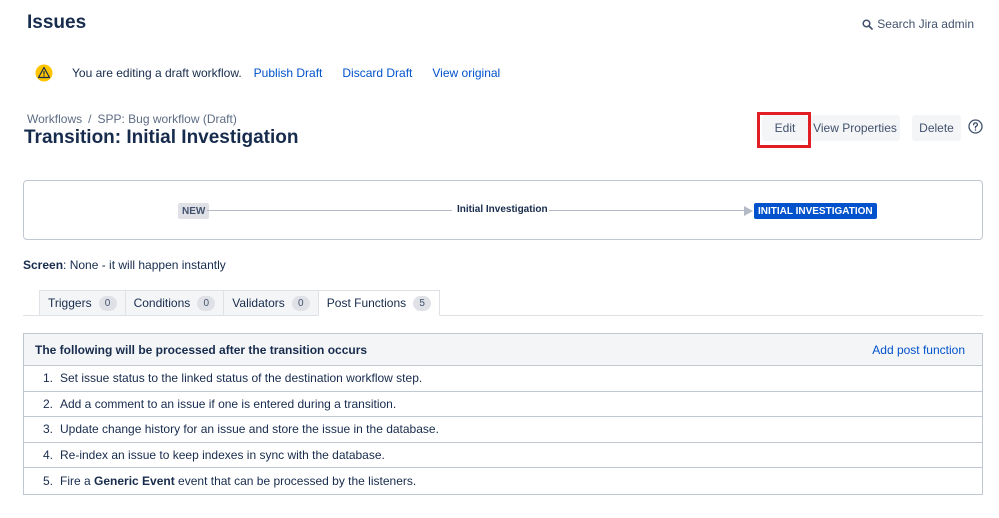 The width and height of the screenshot is (999, 518). Describe the element at coordinates (422, 303) in the screenshot. I see `tab-count-badge: 5` at that location.